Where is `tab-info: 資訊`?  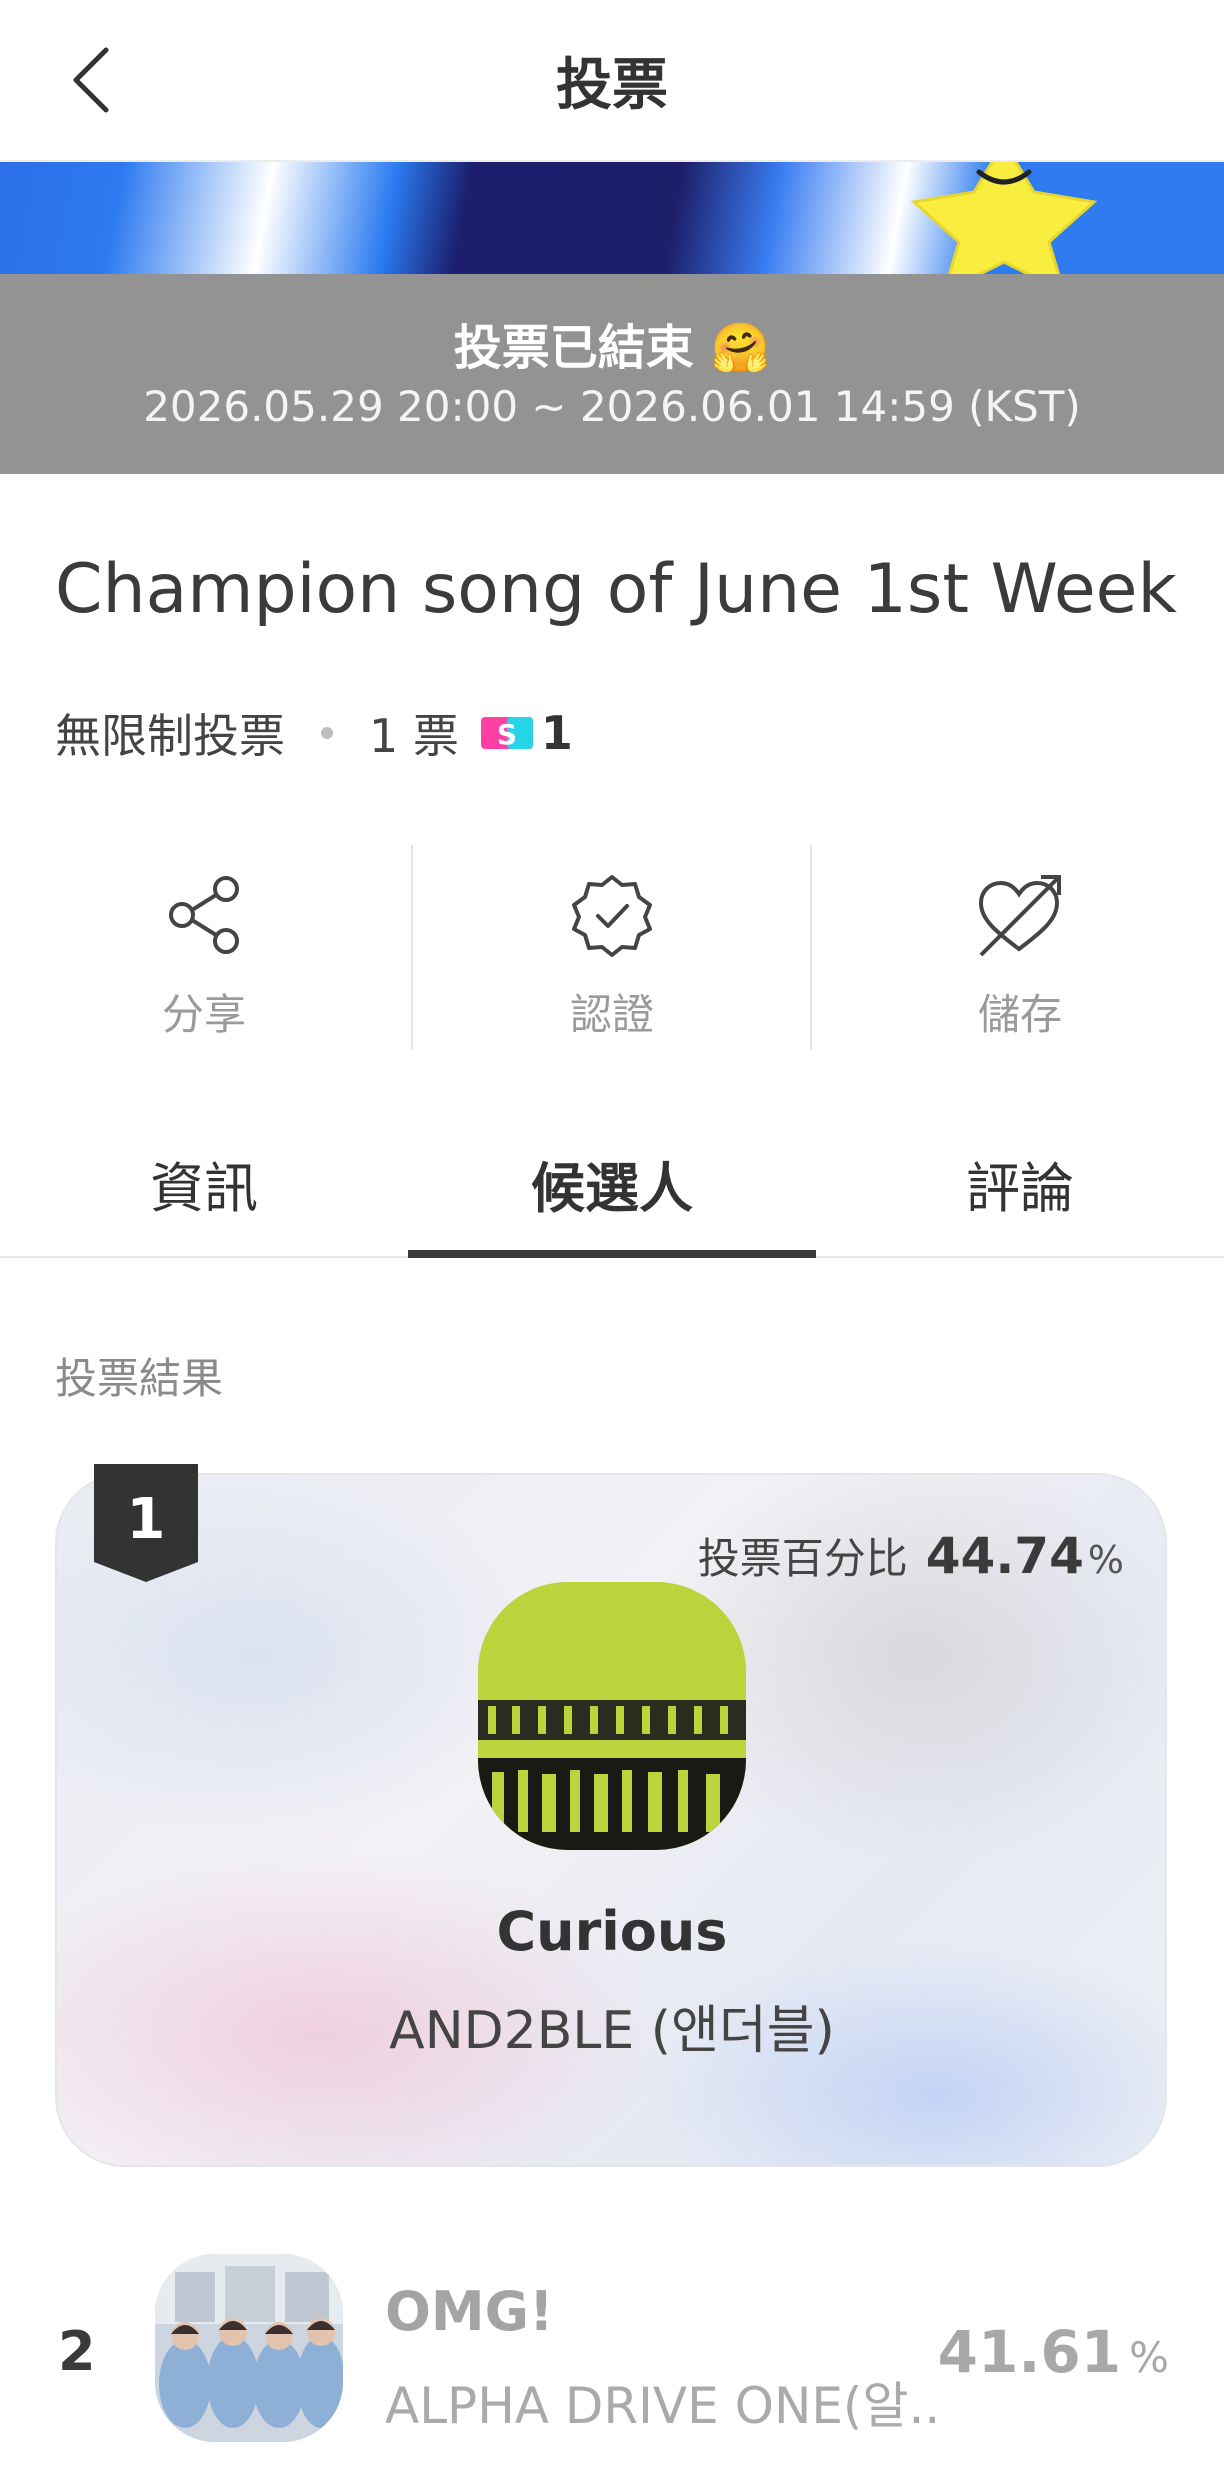 tab-info: 資訊 is located at coordinates (204, 1183).